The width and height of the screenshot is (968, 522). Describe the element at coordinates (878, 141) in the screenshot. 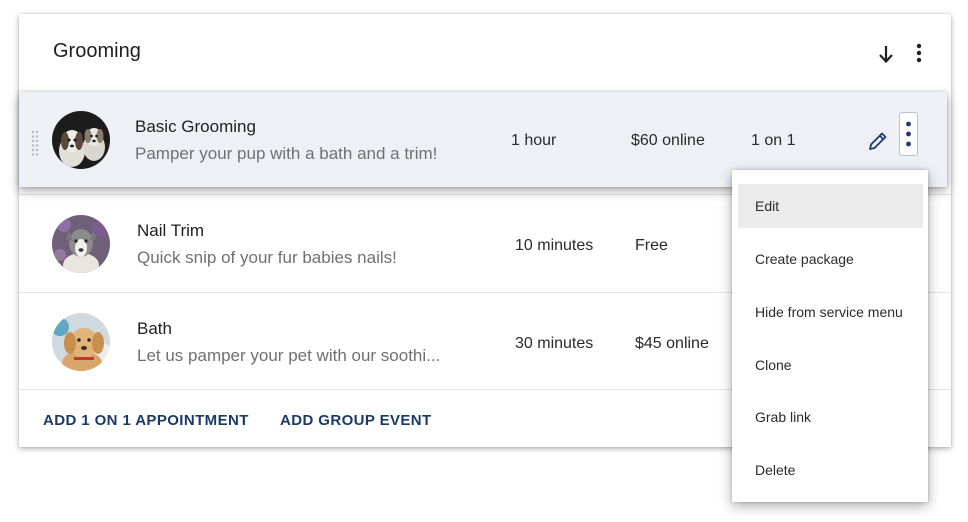

I see `pencil-icon` at that location.